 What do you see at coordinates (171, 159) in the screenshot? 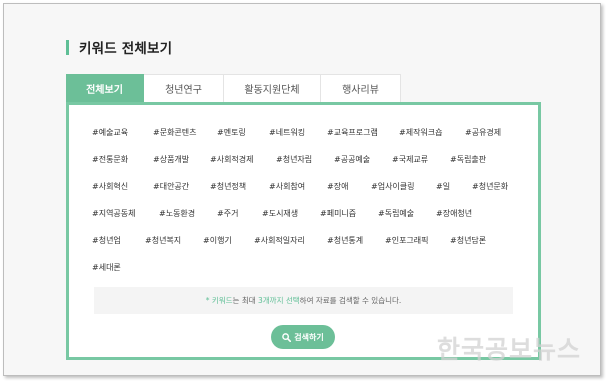
I see `keyword-chip: #상품개발` at bounding box center [171, 159].